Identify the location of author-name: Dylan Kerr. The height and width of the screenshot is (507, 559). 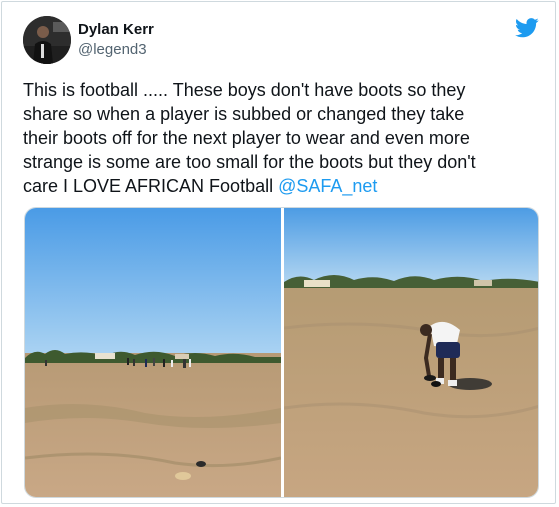
(116, 29).